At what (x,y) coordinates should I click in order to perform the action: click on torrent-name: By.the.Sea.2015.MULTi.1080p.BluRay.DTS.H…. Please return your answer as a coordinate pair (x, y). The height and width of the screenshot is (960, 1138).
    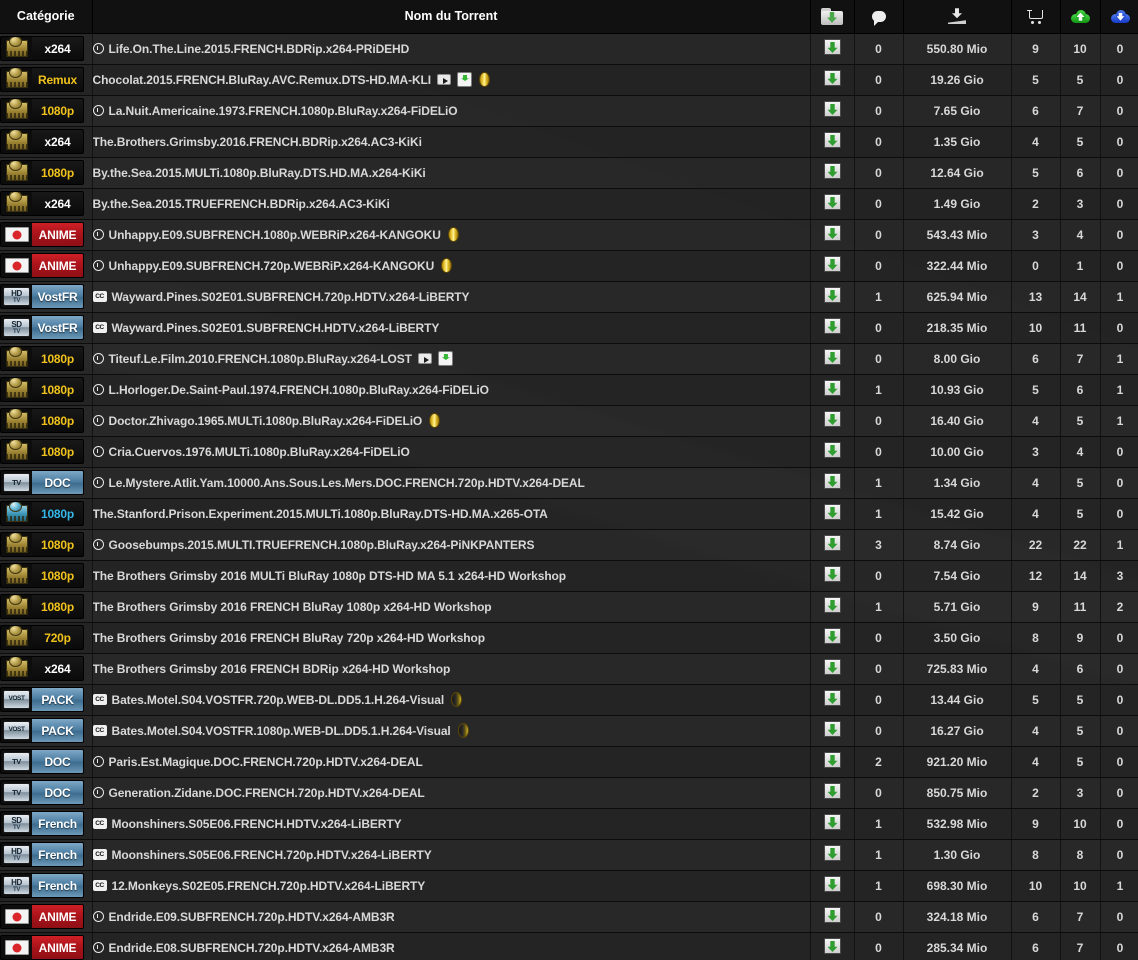
    Looking at the image, I should click on (259, 173).